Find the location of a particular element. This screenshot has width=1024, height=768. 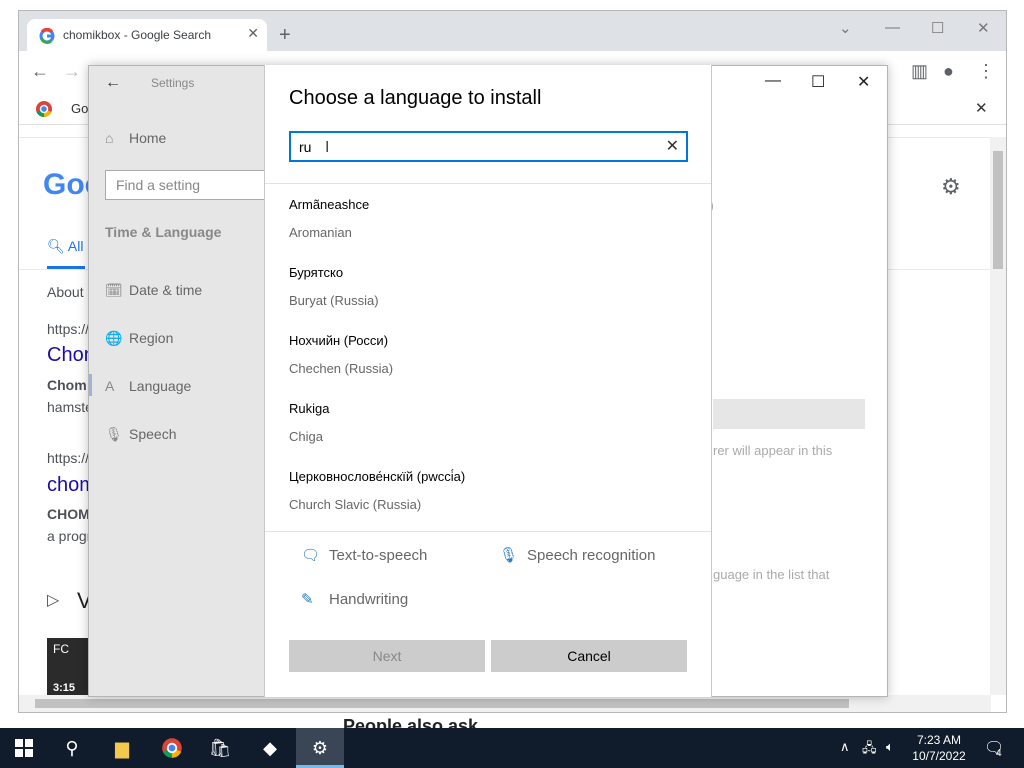

language-english-name: Chiga is located at coordinates (306, 436).